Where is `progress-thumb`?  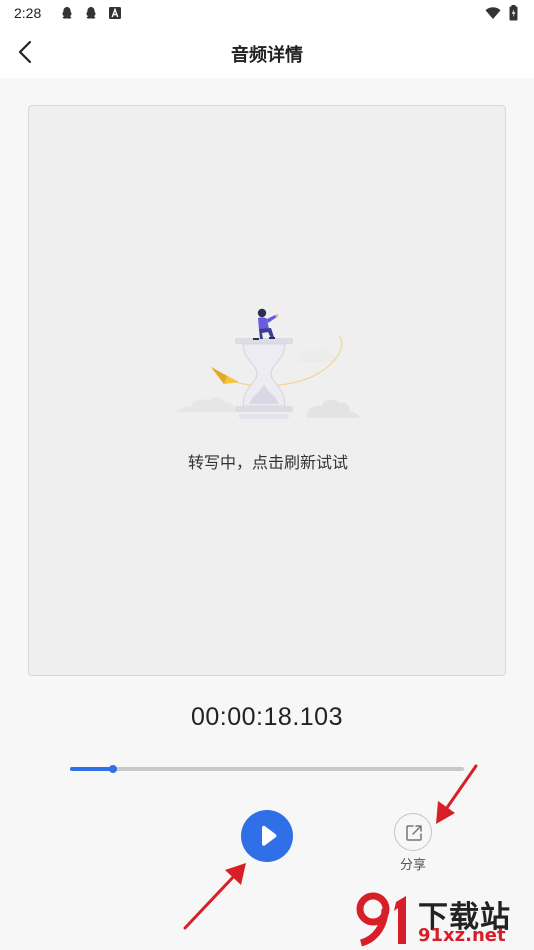
progress-thumb is located at coordinates (113, 769).